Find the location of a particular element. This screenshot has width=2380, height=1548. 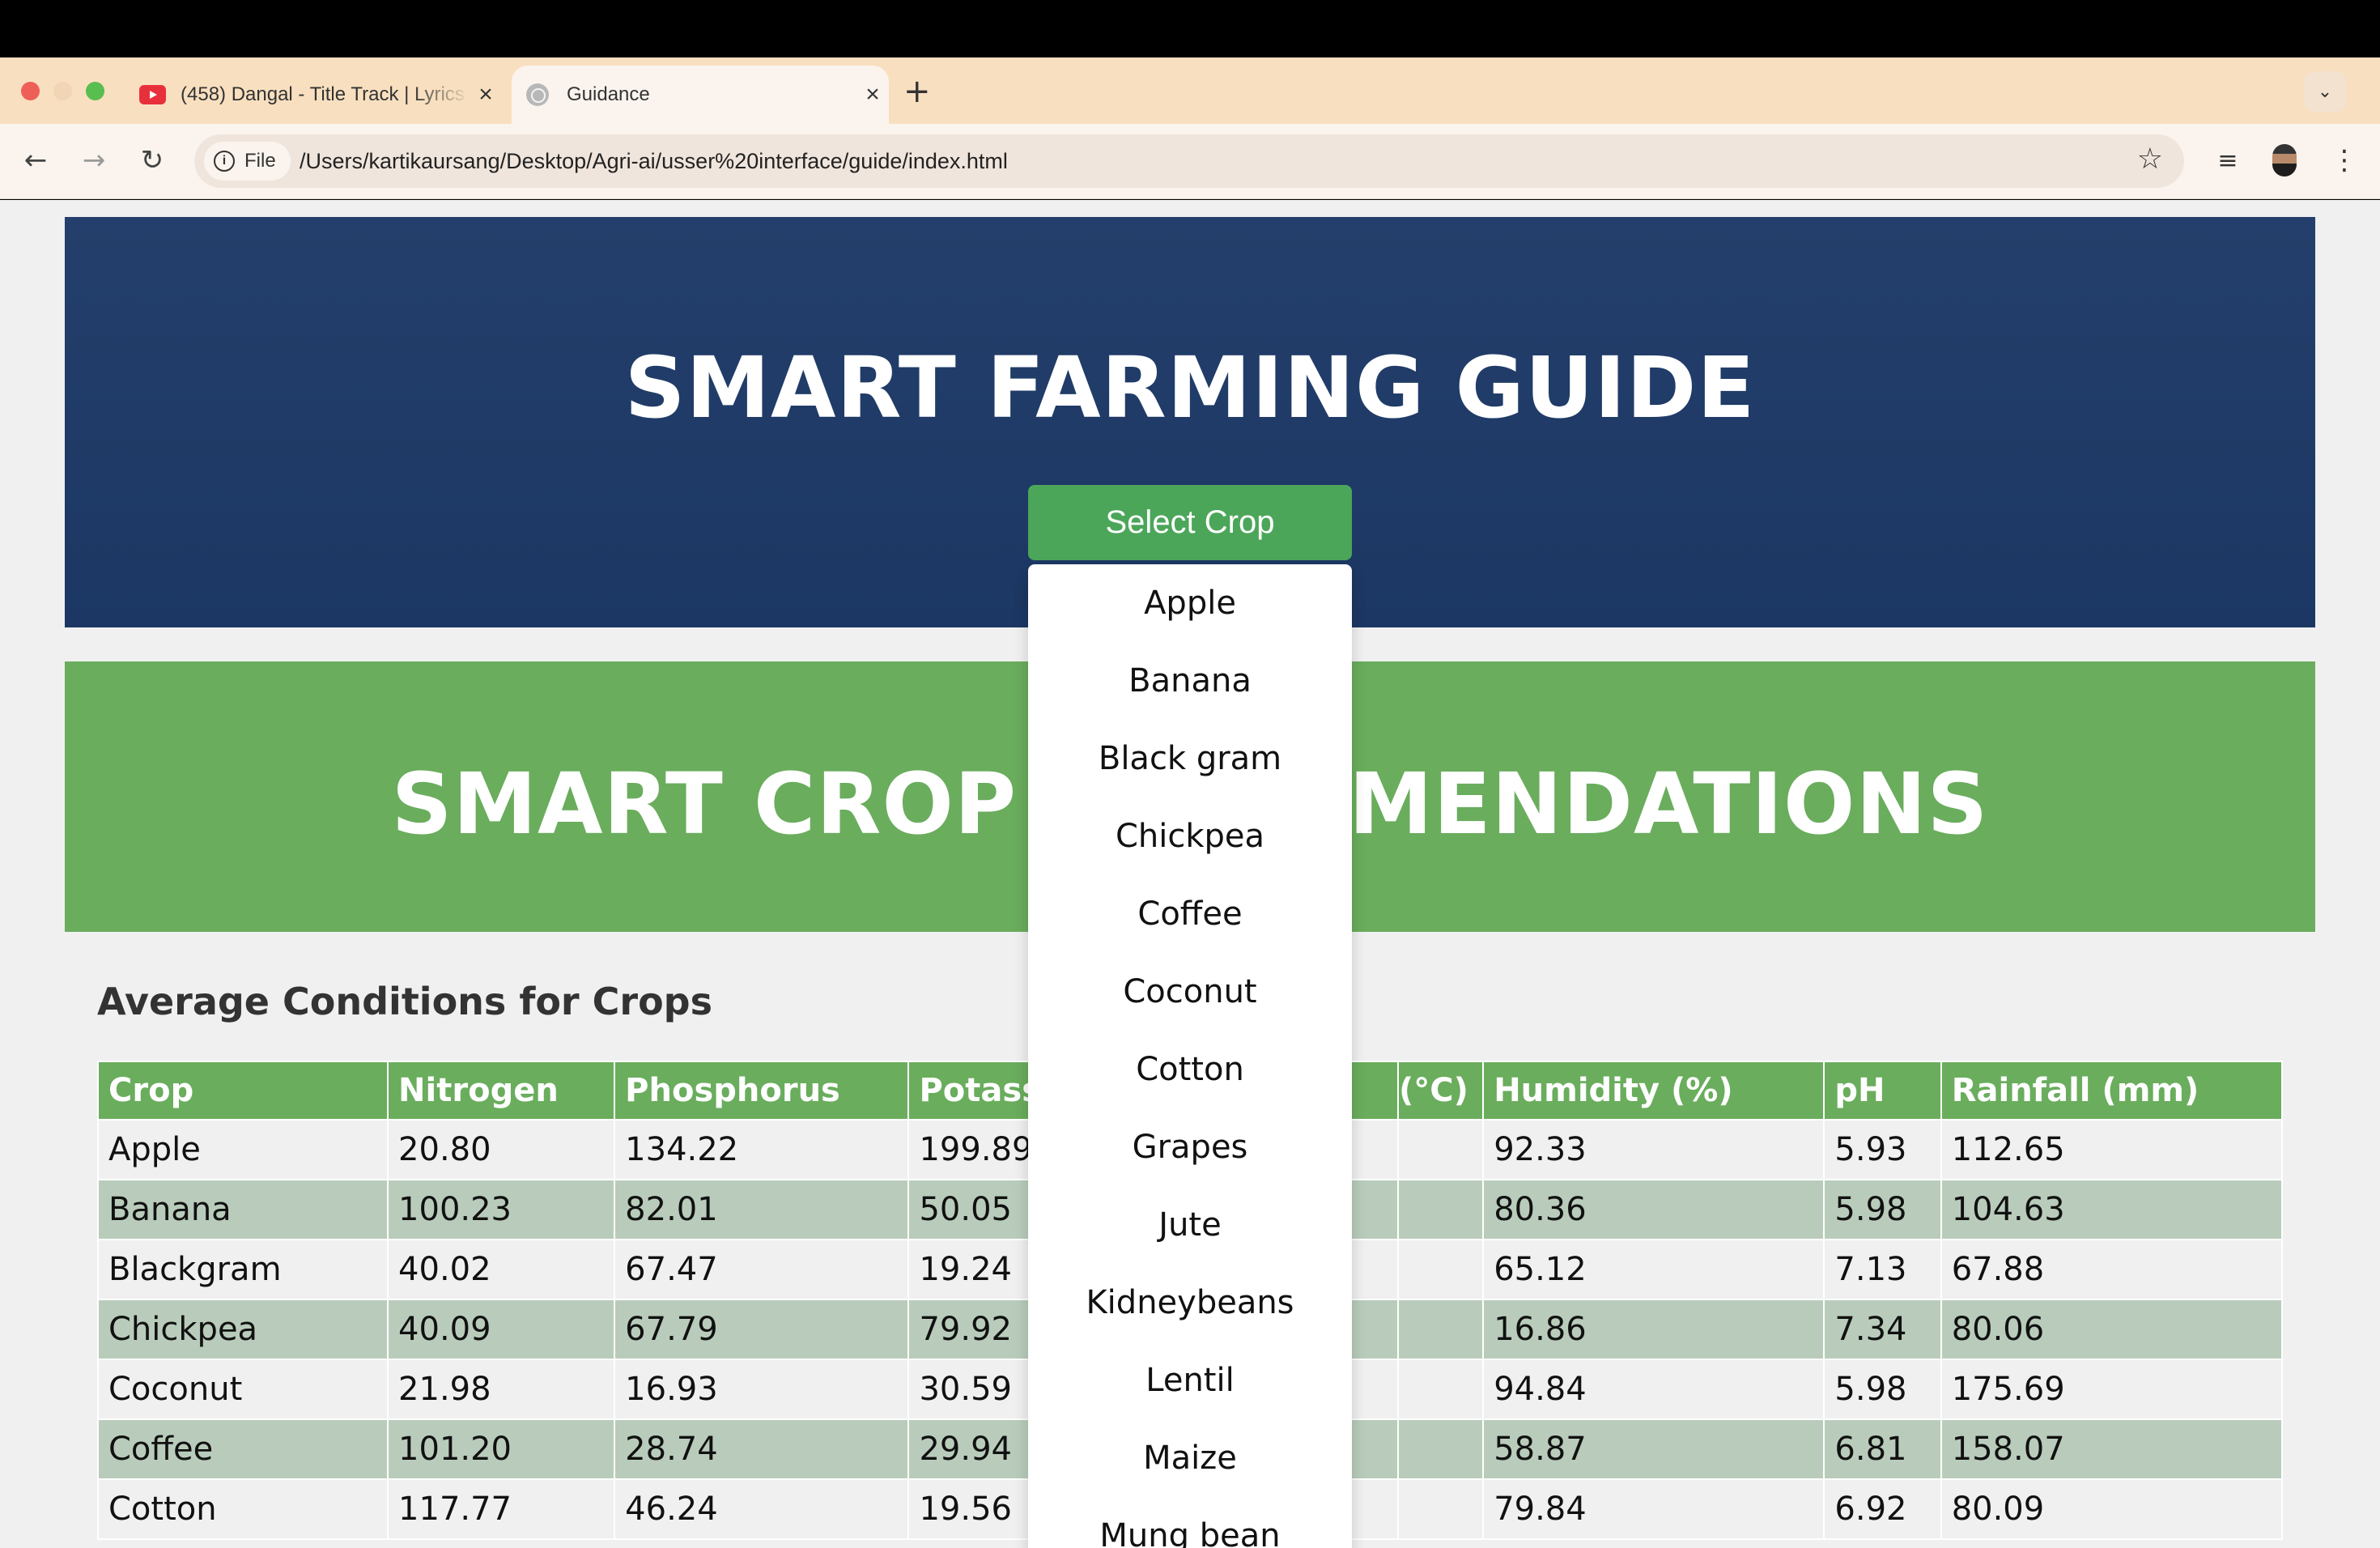

banner-title-left: SMART CROP is located at coordinates (704, 804).